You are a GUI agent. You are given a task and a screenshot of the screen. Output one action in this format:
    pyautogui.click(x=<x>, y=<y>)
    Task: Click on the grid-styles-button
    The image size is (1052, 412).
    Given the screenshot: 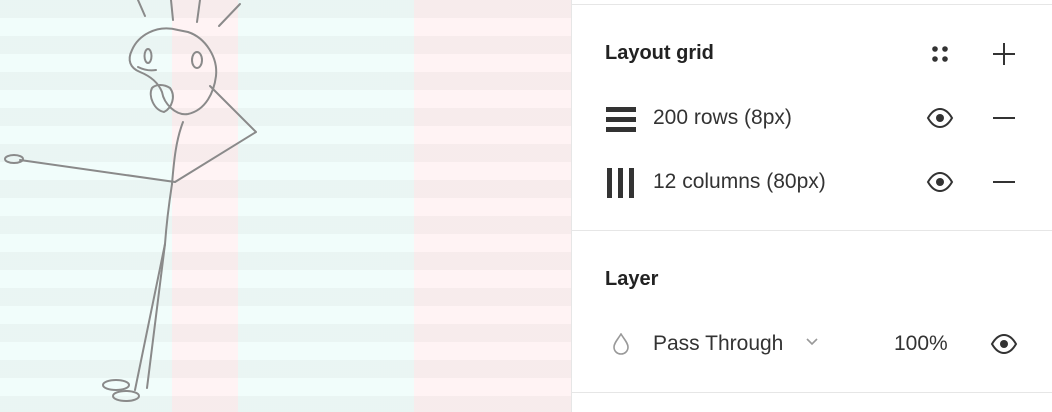 What is the action you would take?
    pyautogui.click(x=940, y=54)
    